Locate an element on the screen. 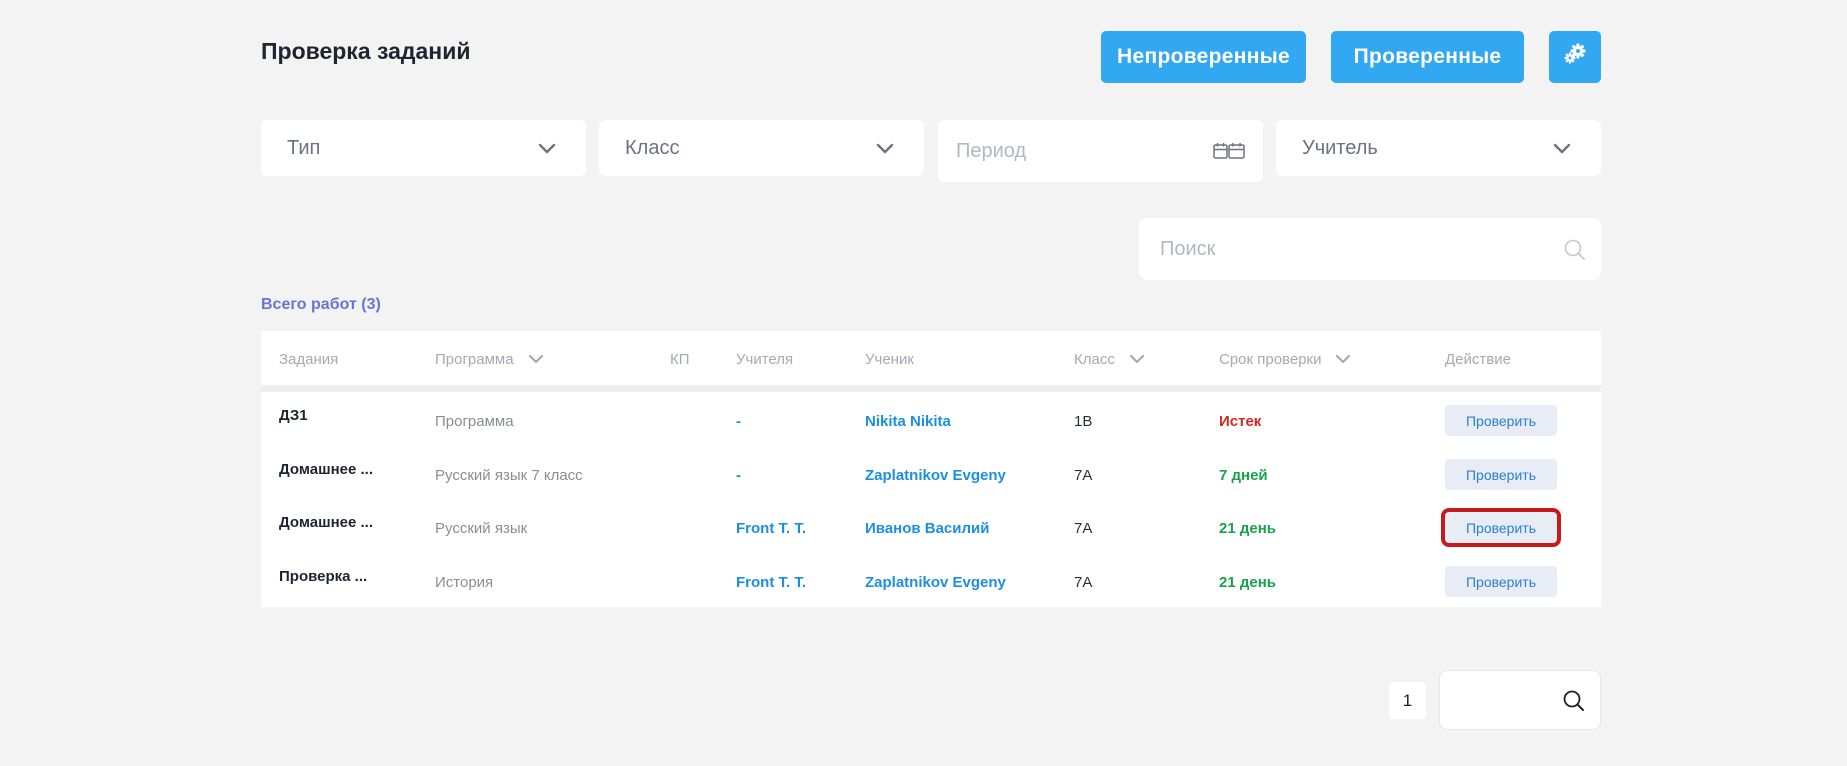 This screenshot has height=766, width=1847. class-select-label: Класс is located at coordinates (652, 147).